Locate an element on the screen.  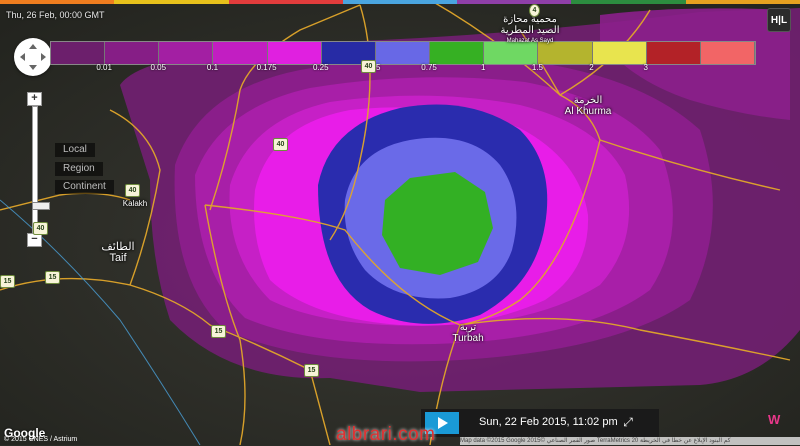
legend-tick-label: 0.175 is located at coordinates (266, 67).